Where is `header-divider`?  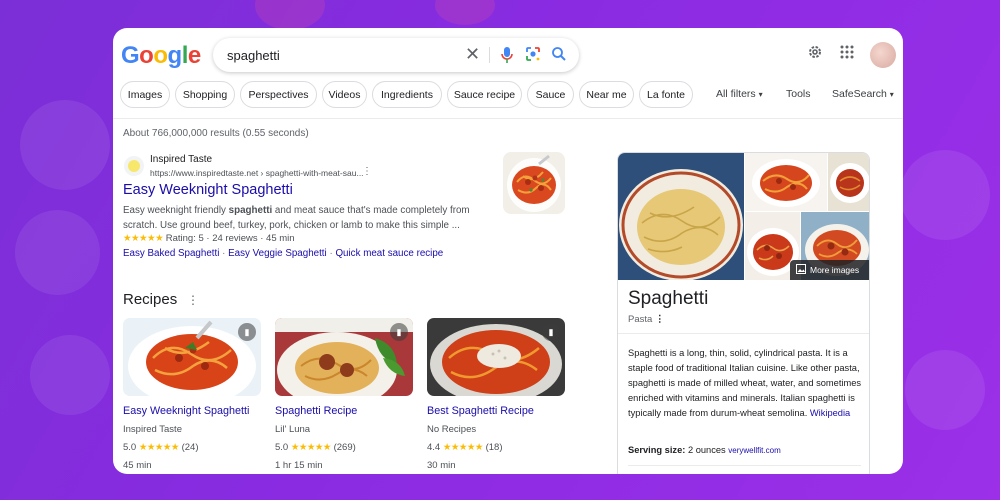
header-divider is located at coordinates (508, 118).